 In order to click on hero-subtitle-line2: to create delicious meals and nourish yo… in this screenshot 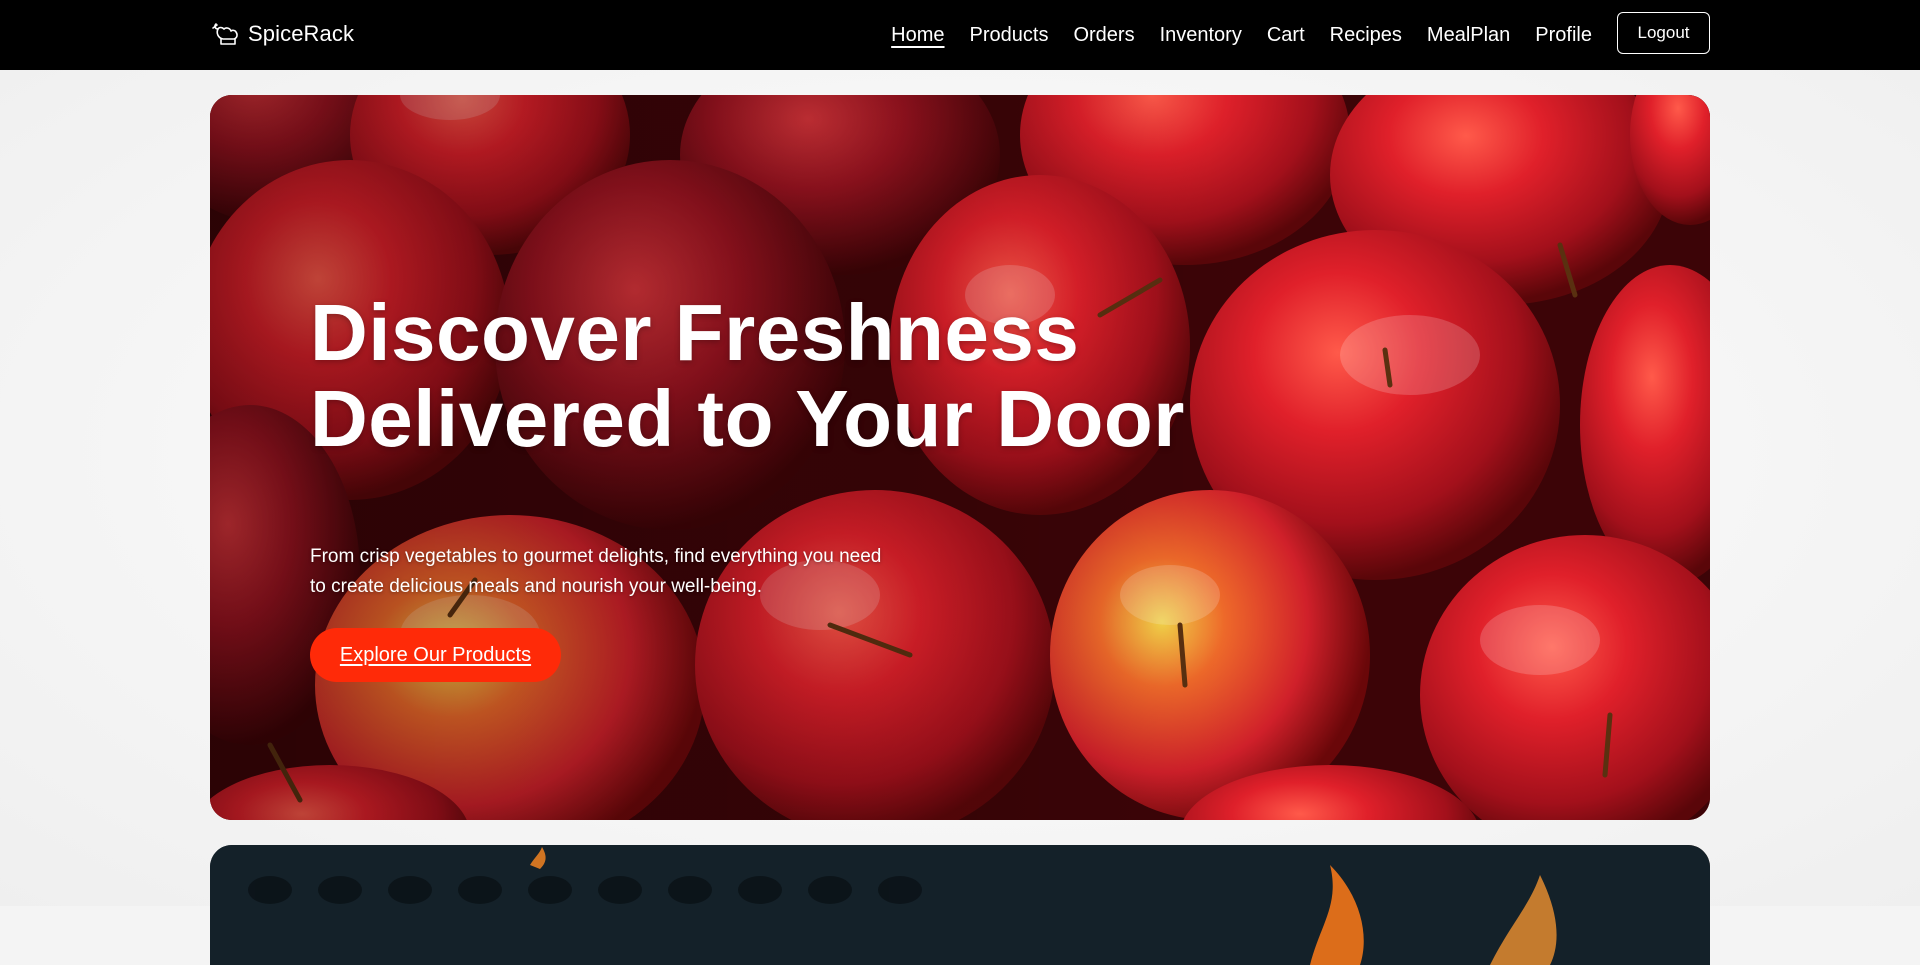, I will do `click(536, 586)`.